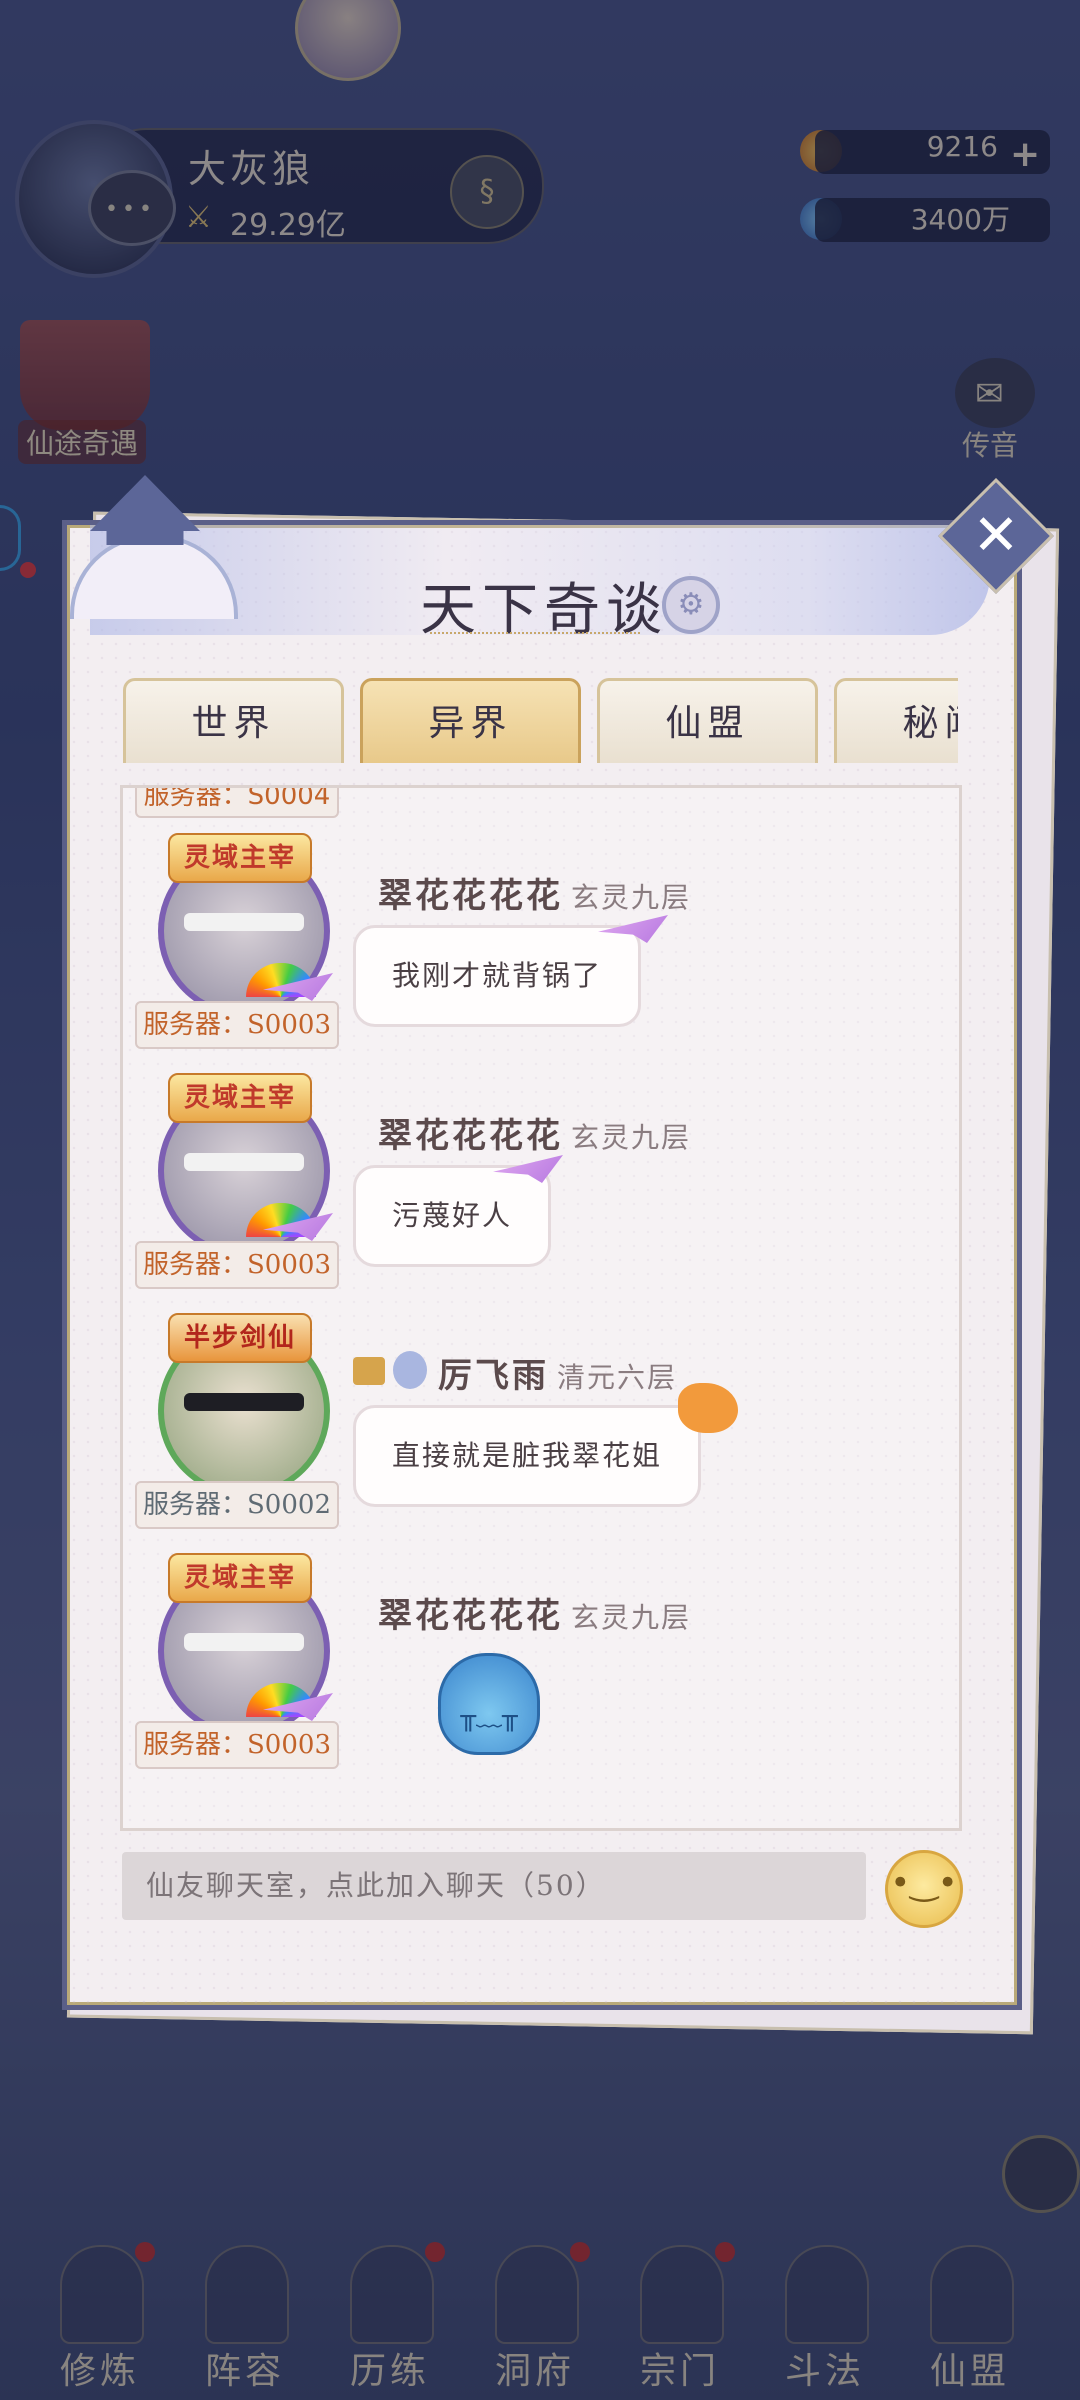 The width and height of the screenshot is (1080, 2400). Describe the element at coordinates (535, 633) in the screenshot. I see `title-underline` at that location.